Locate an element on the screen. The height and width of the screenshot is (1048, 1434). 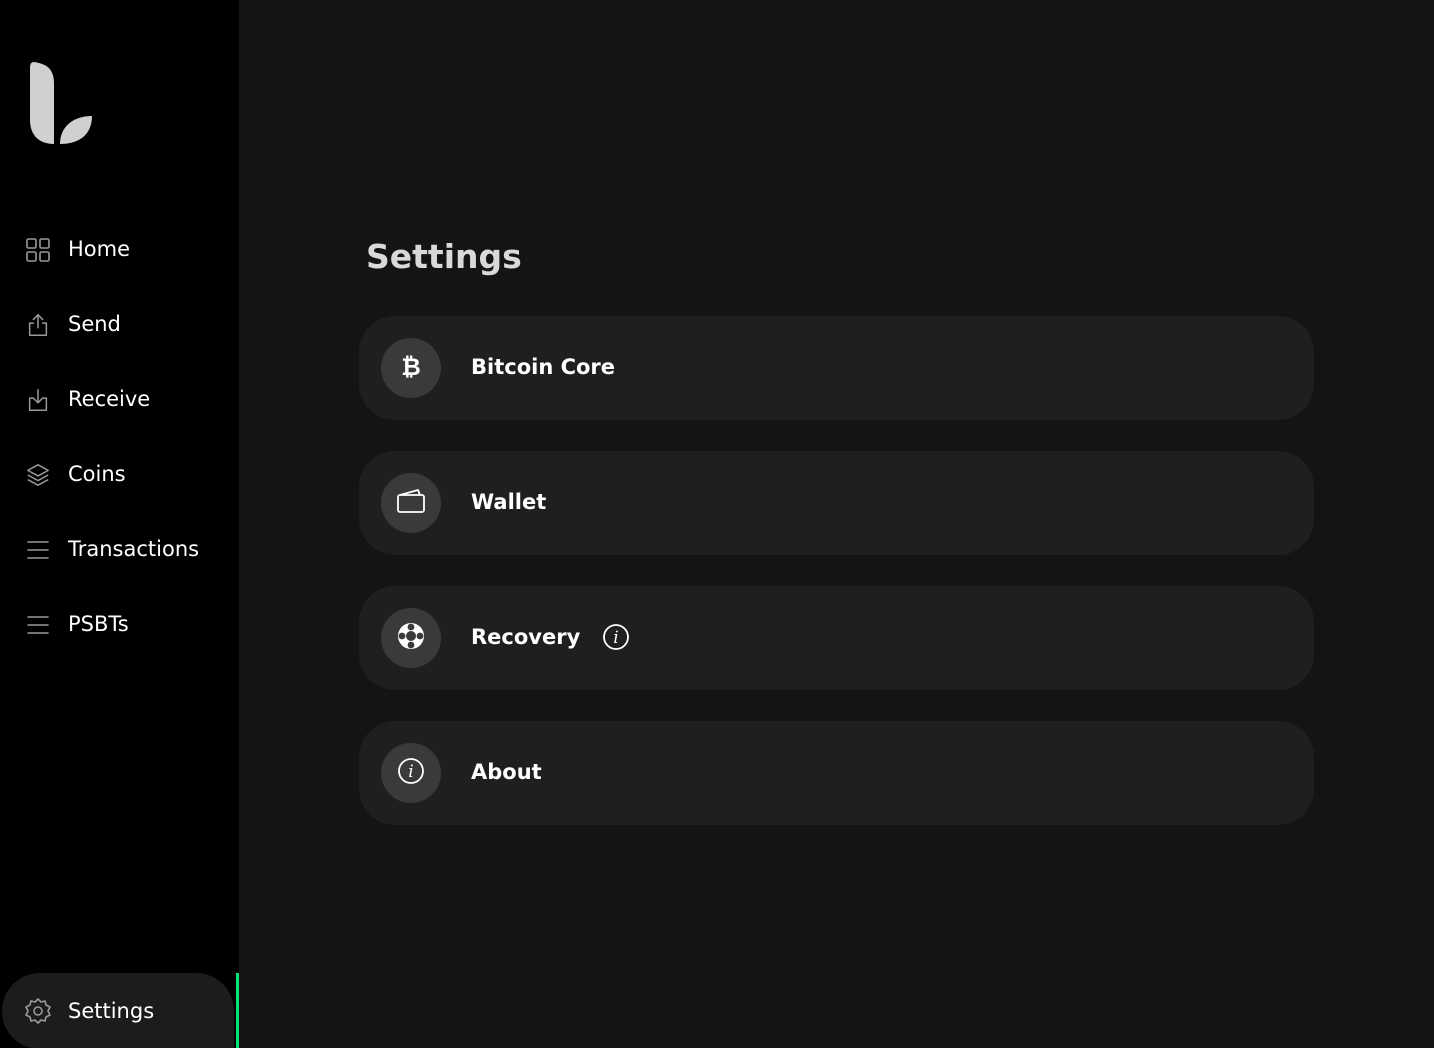
sidebar-item-receive: Receive is located at coordinates (119, 399).